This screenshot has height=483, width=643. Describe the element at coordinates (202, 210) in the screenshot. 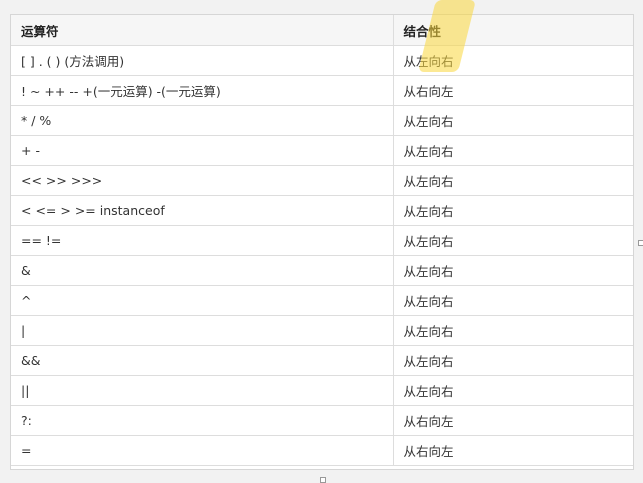

I see `operator-cell: < <= > >= instanceof` at that location.